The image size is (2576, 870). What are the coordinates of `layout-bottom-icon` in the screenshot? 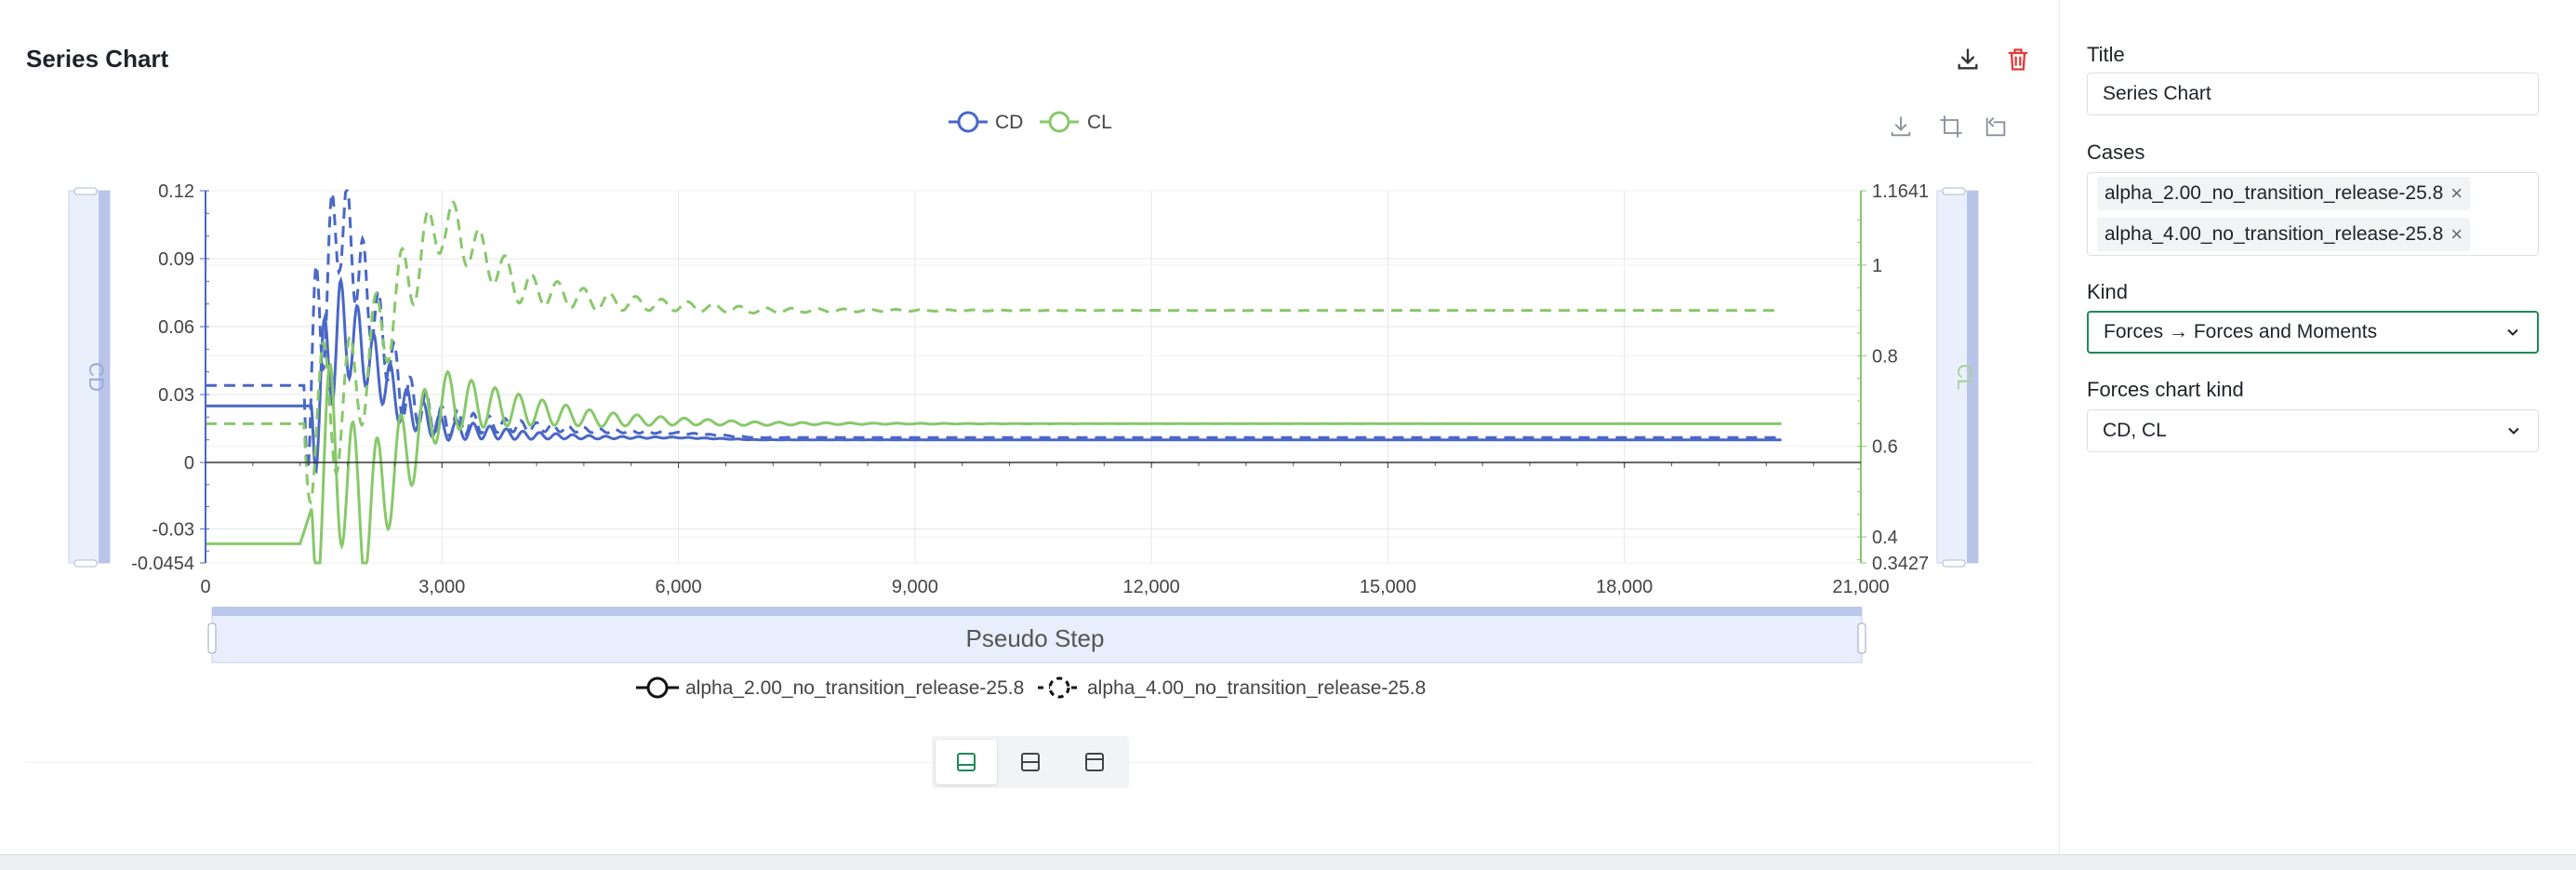 It's located at (966, 762).